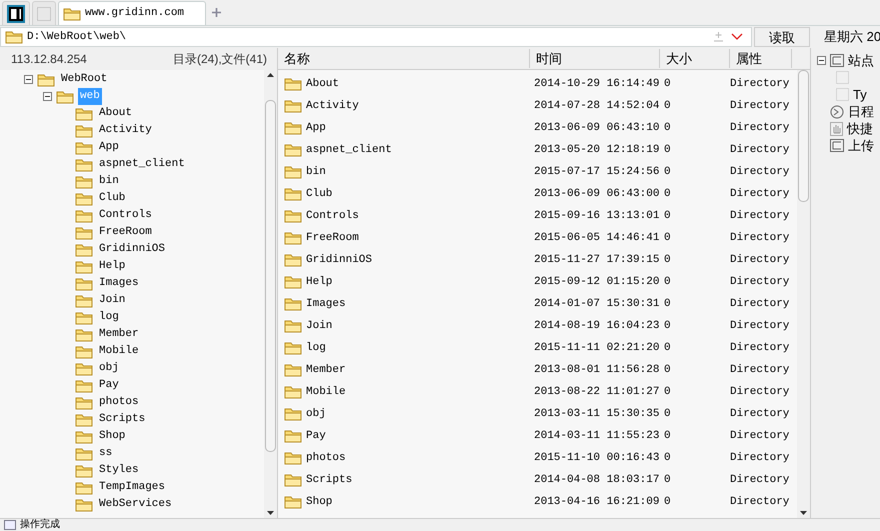 The image size is (880, 531). I want to click on file-row: photos 2015-11-10 00:16:43 0 Directory, so click(537, 458).